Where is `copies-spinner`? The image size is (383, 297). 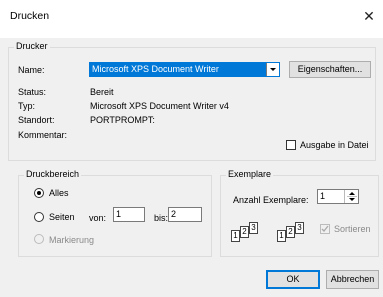
copies-spinner is located at coordinates (351, 196).